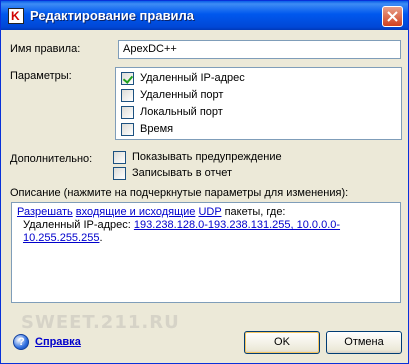  Describe the element at coordinates (136, 212) in the screenshot. I see `direction-link: входящие и исходящие` at that location.